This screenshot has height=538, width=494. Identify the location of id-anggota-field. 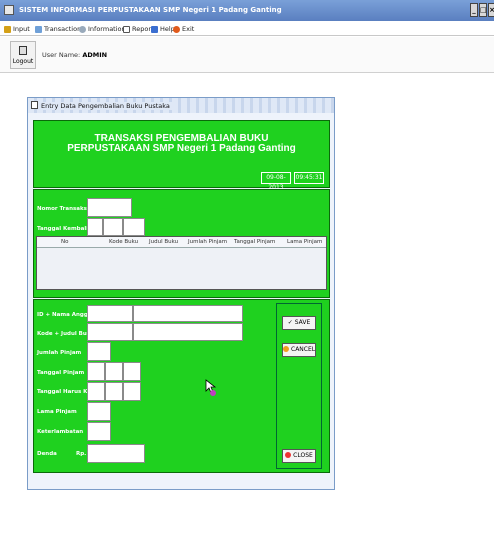
(110, 313).